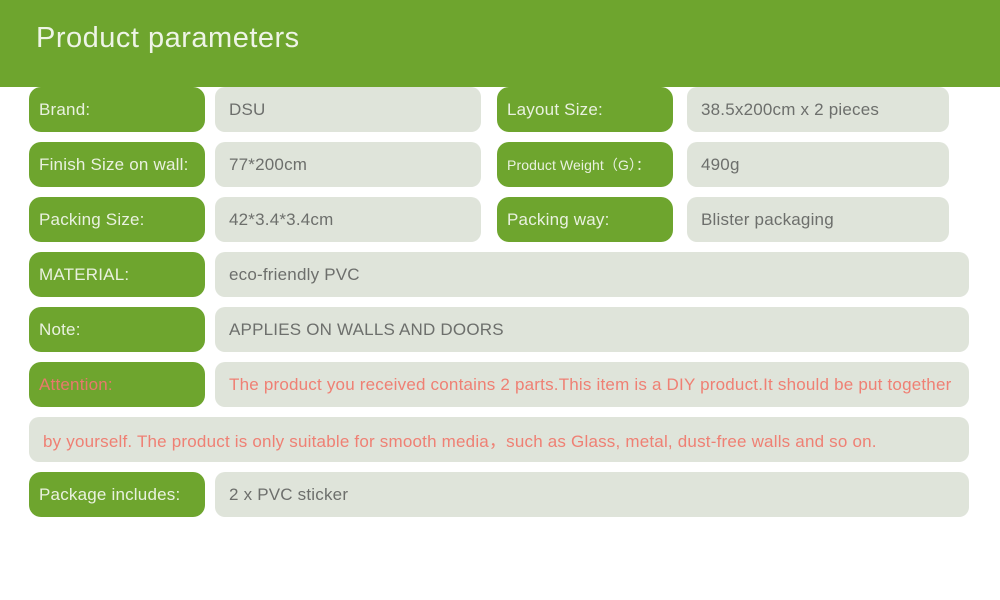  Describe the element at coordinates (579, 164) in the screenshot. I see `label-text: Product Weight（G）：` at that location.